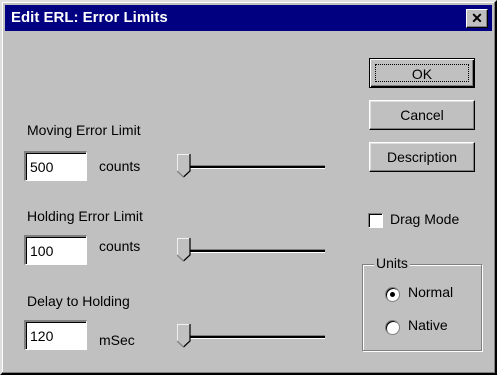  I want to click on holding-error-limit-field, so click(55, 250).